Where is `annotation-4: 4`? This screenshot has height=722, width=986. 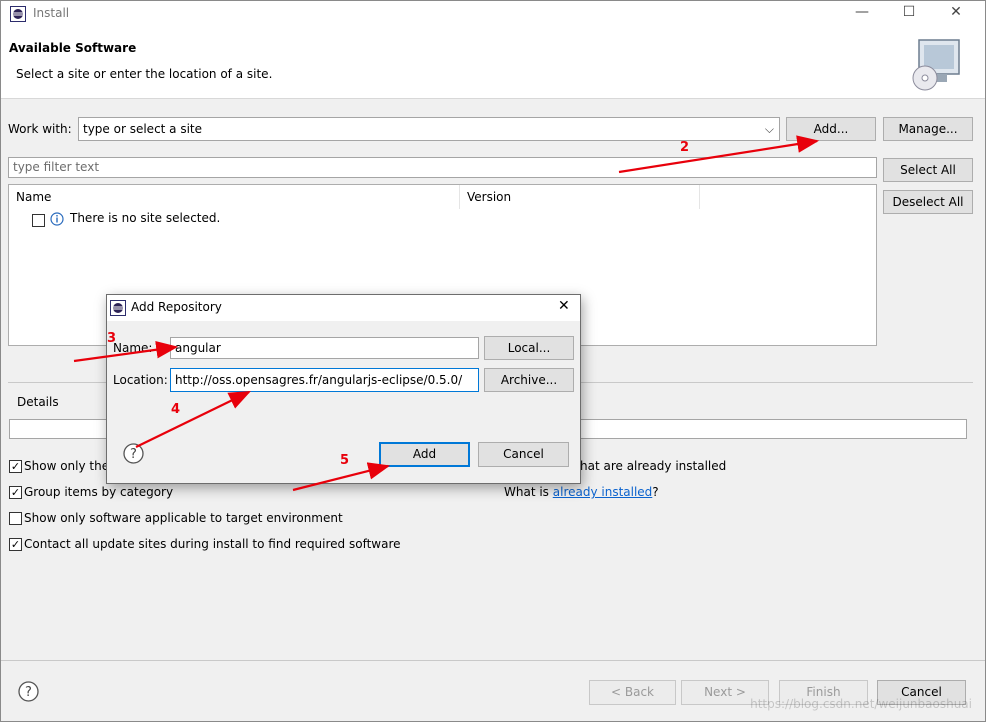 annotation-4: 4 is located at coordinates (176, 409).